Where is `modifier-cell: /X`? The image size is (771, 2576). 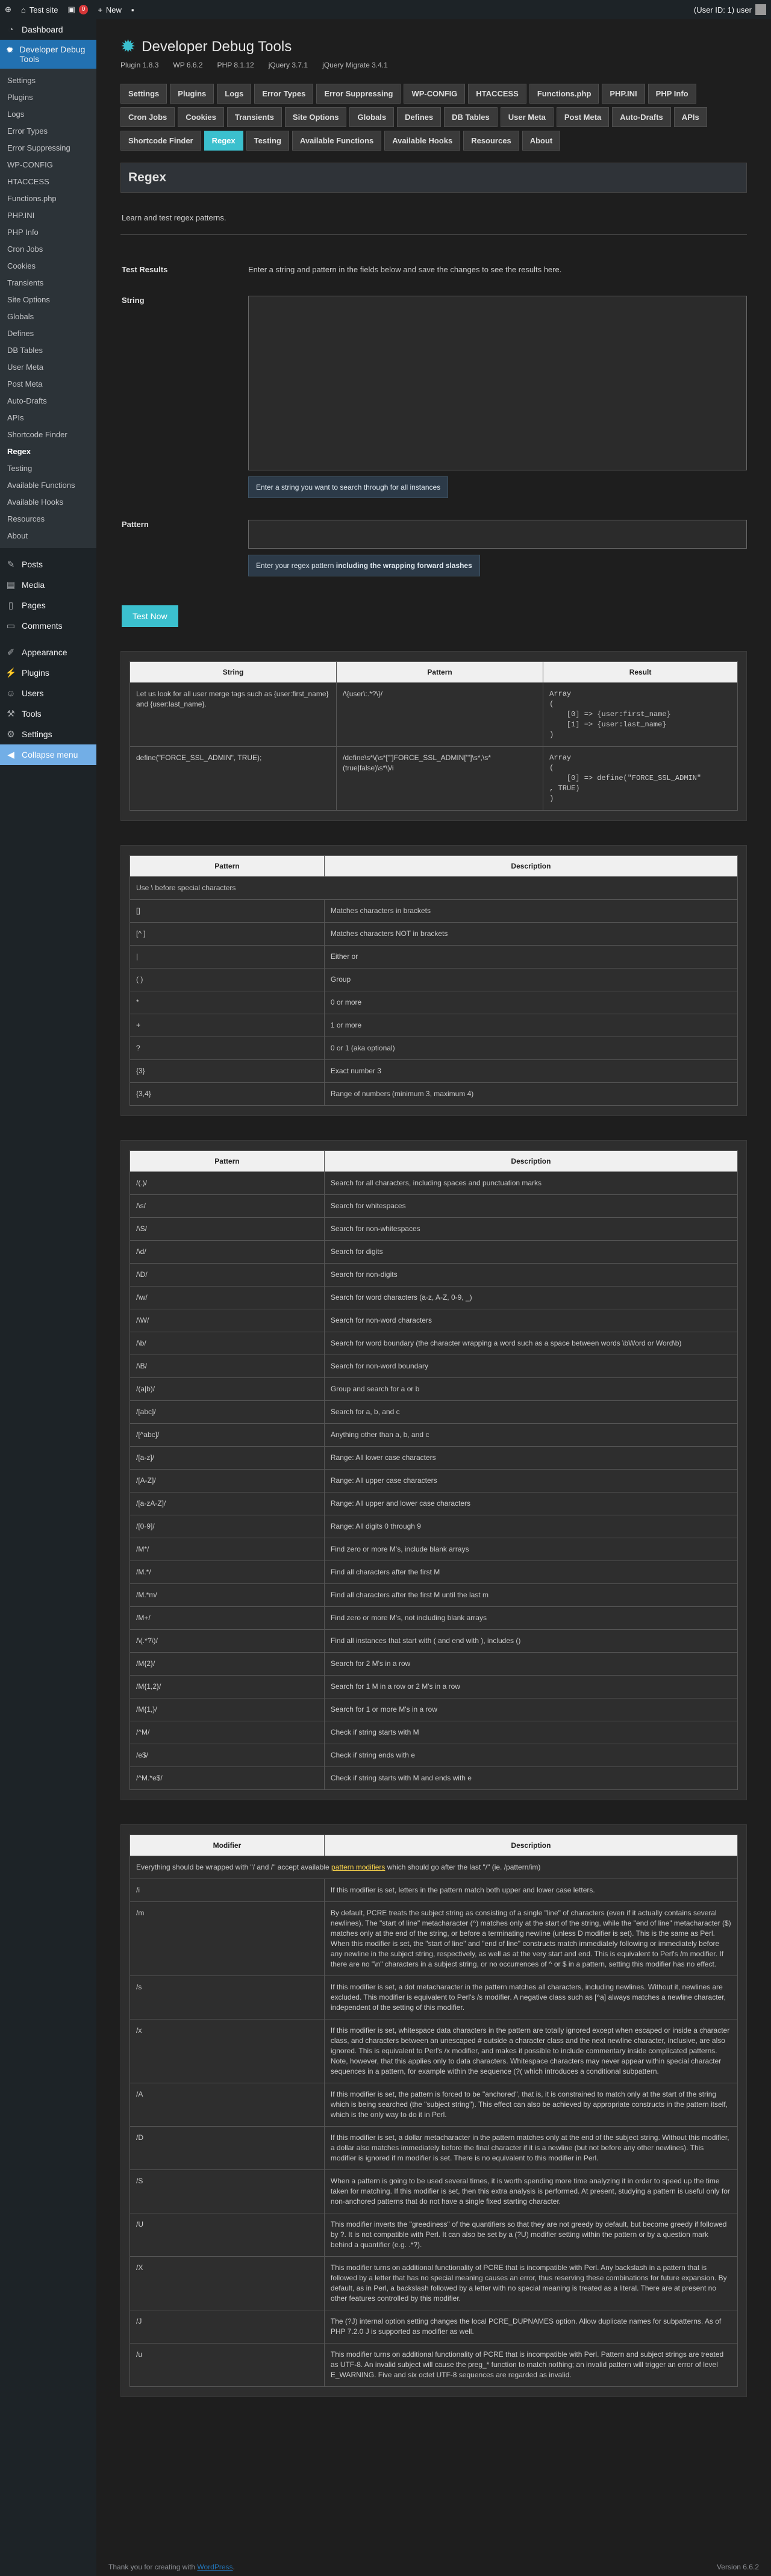 modifier-cell: /X is located at coordinates (227, 2283).